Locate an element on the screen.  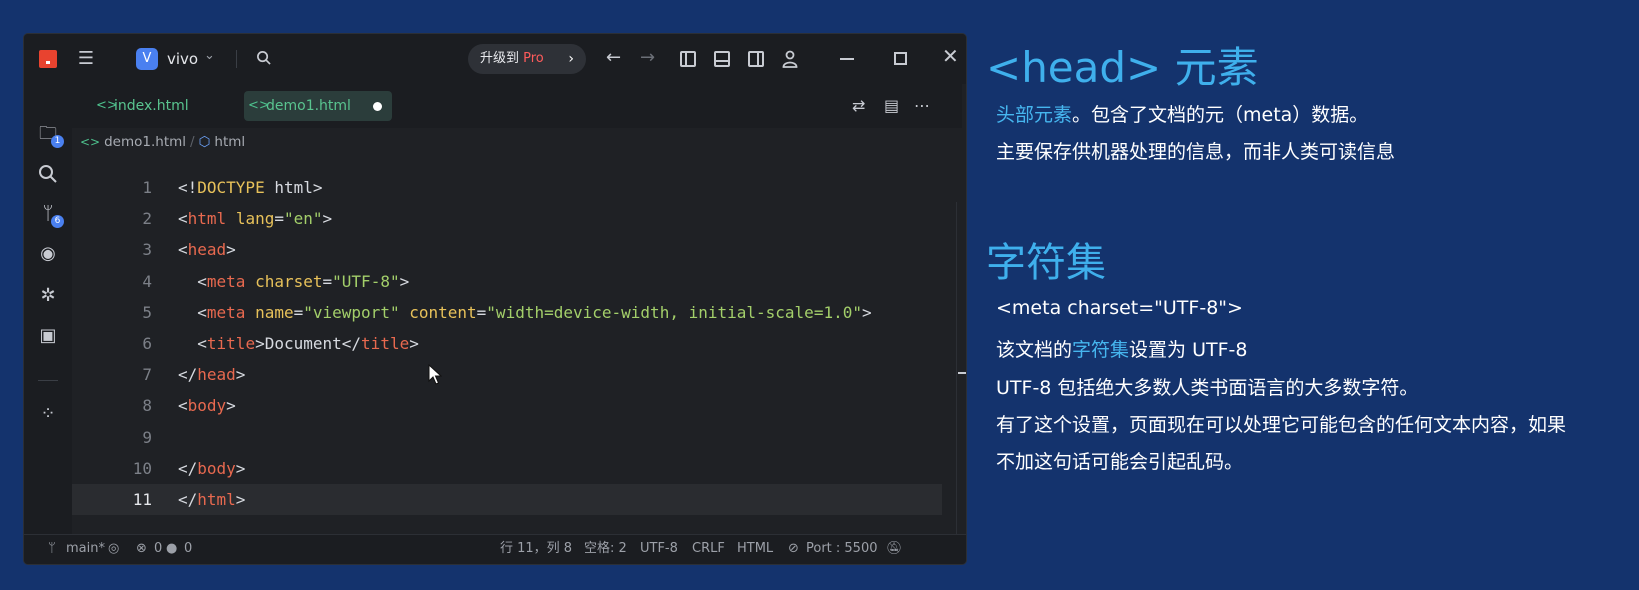
code-line: 2 <html lang="en"> is located at coordinates (507, 218).